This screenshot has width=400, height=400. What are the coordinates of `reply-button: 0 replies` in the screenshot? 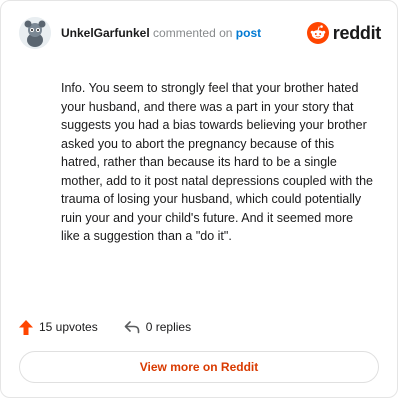 It's located at (157, 327).